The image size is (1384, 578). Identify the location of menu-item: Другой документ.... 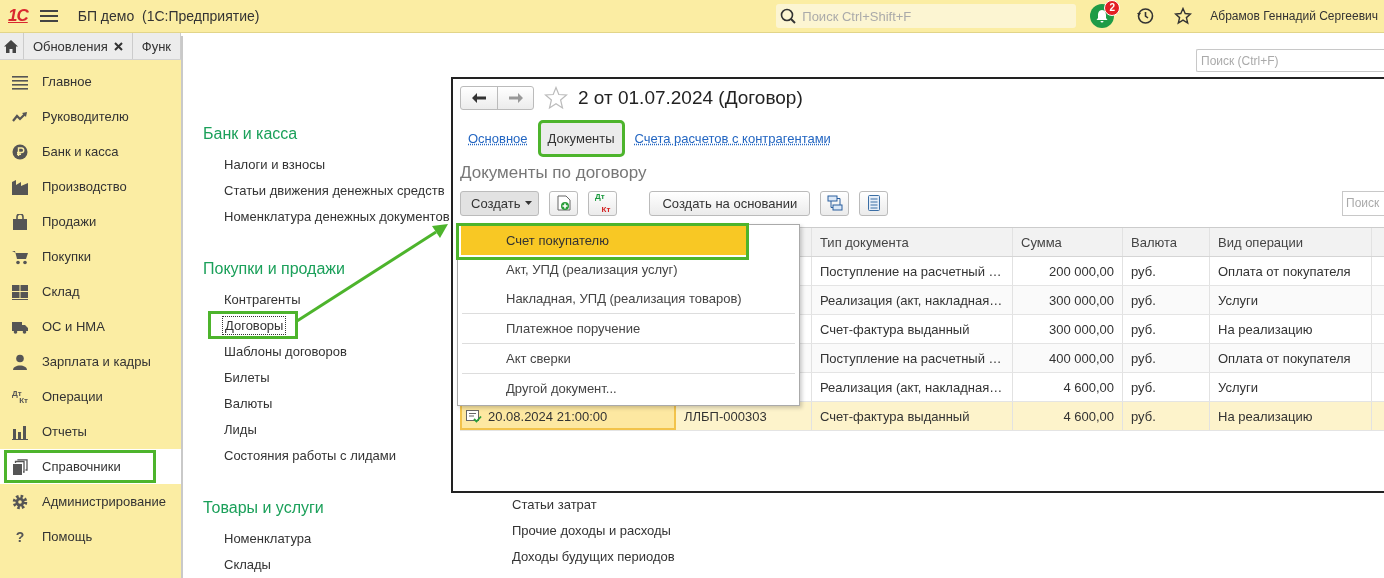
(628, 388).